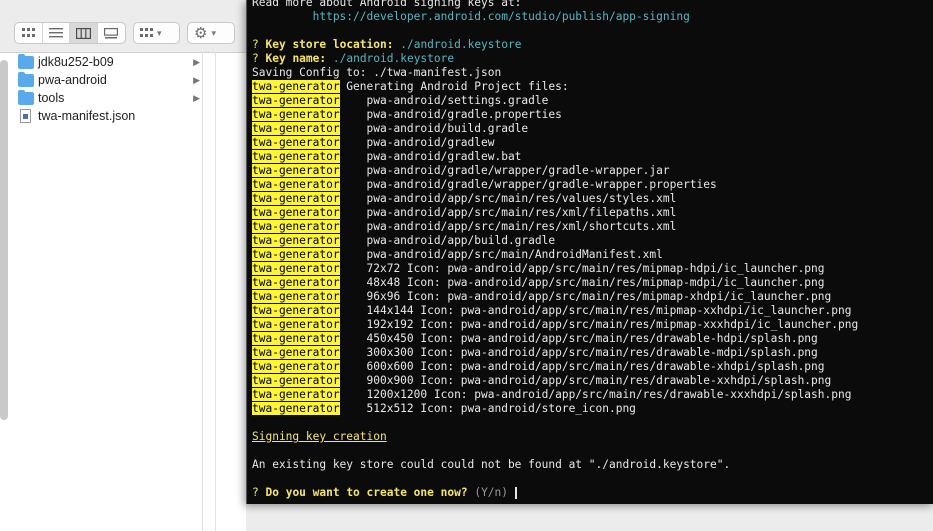 Image resolution: width=933 pixels, height=531 pixels. What do you see at coordinates (450, 114) in the screenshot?
I see `generated-file-path: pwa-android/gradle.properties` at bounding box center [450, 114].